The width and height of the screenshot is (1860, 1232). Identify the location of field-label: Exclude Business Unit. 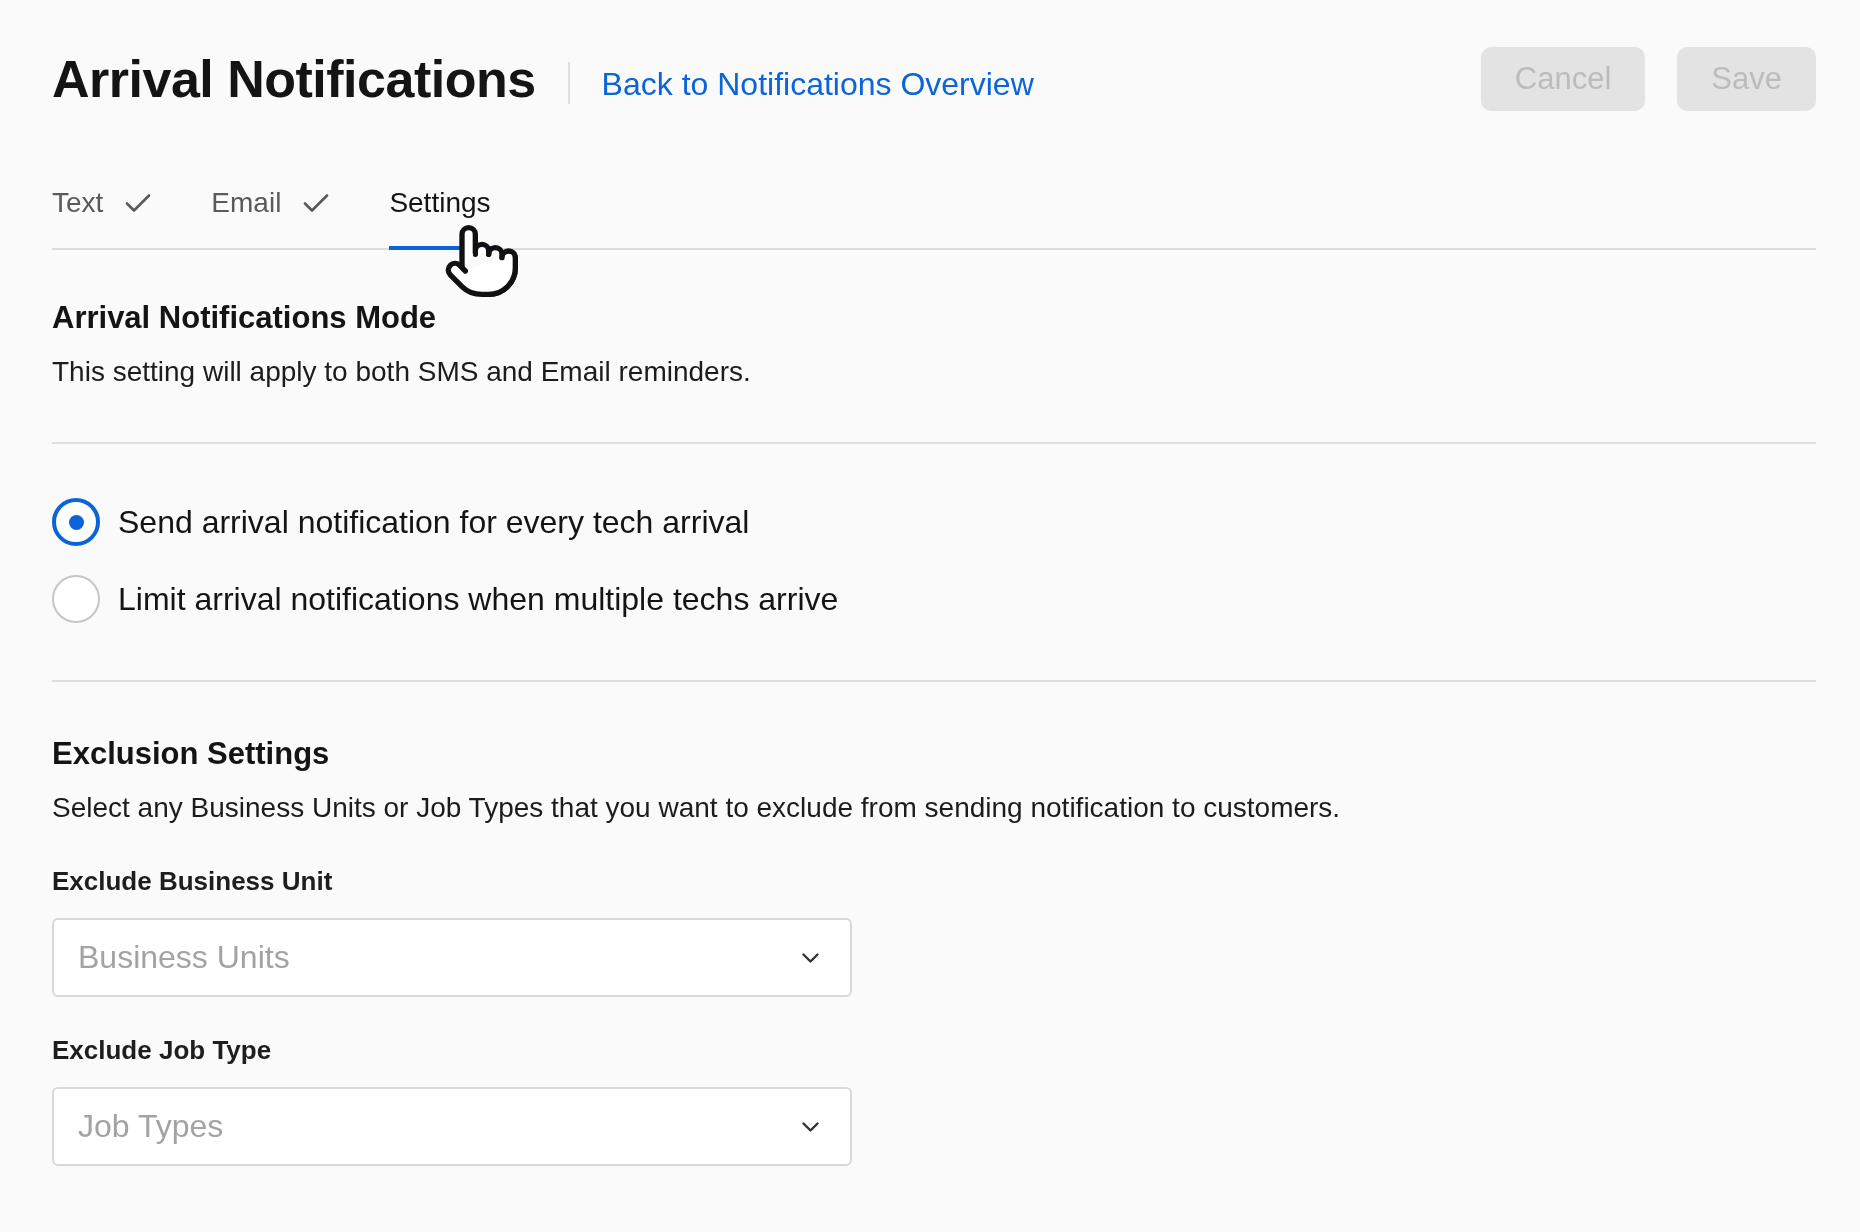
(192, 881).